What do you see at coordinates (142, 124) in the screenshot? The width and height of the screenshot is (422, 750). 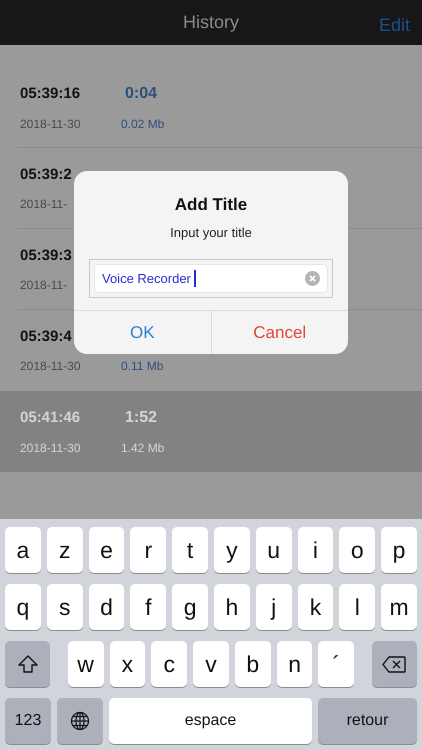 I see `recording-size: 0.02 Mb` at bounding box center [142, 124].